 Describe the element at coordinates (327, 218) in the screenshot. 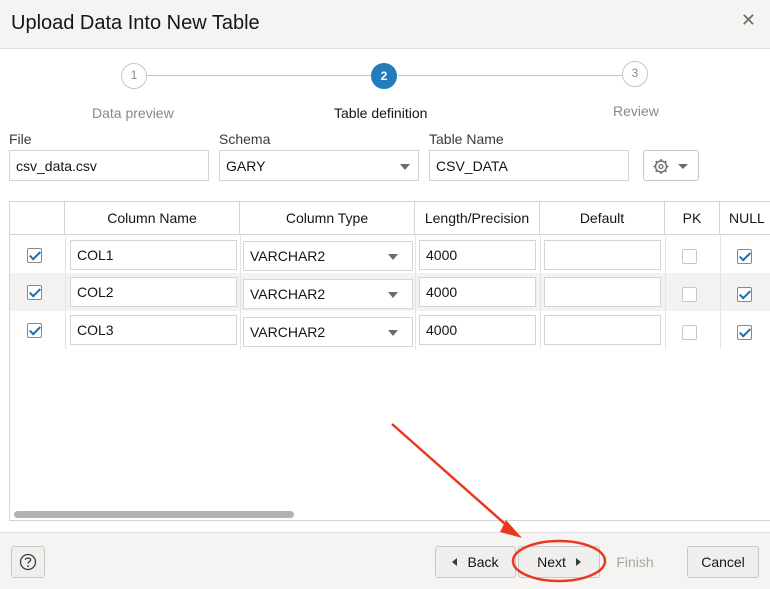

I see `header-column-type: Column Type` at that location.